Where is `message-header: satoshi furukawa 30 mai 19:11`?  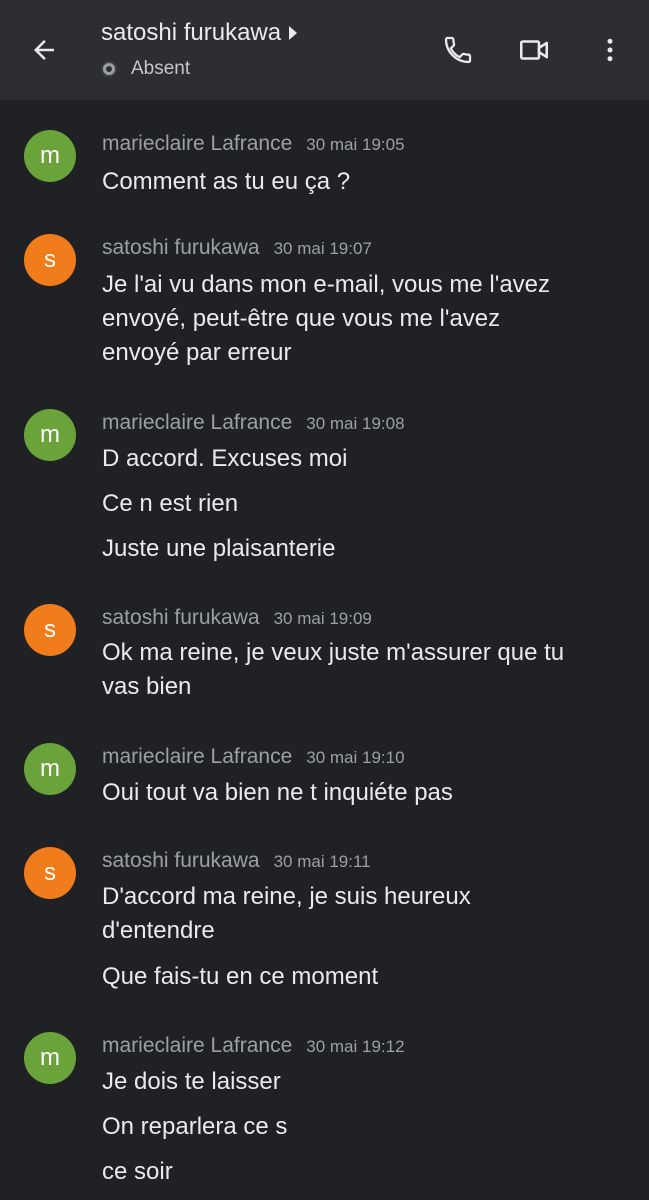 message-header: satoshi furukawa 30 mai 19:11 is located at coordinates (236, 861).